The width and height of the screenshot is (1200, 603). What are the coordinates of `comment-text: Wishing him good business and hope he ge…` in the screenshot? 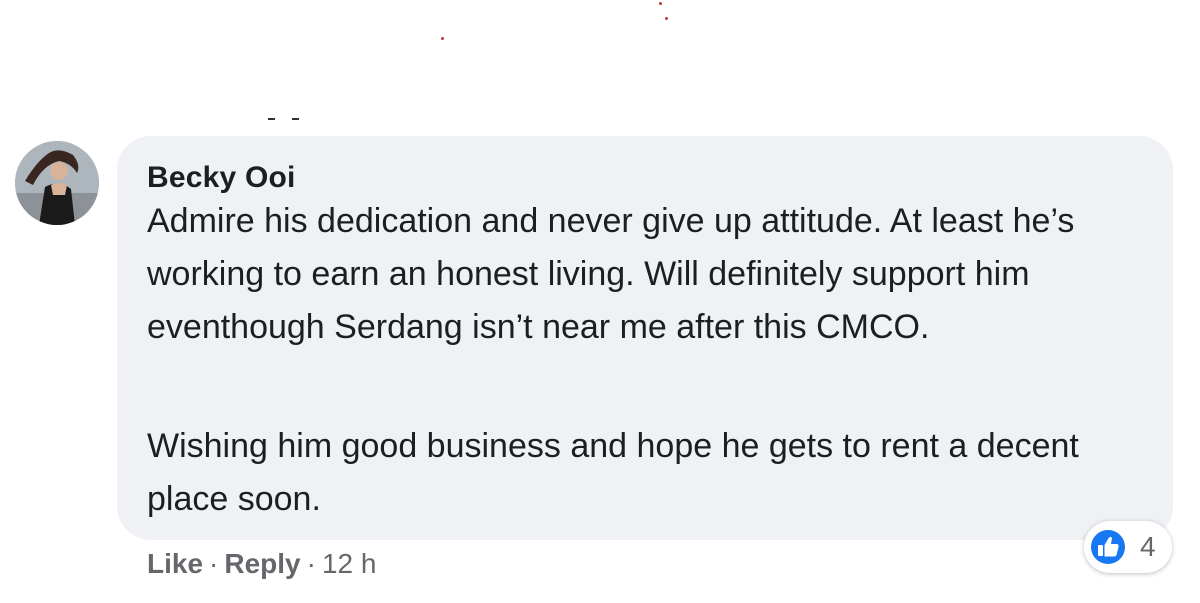 It's located at (613, 472).